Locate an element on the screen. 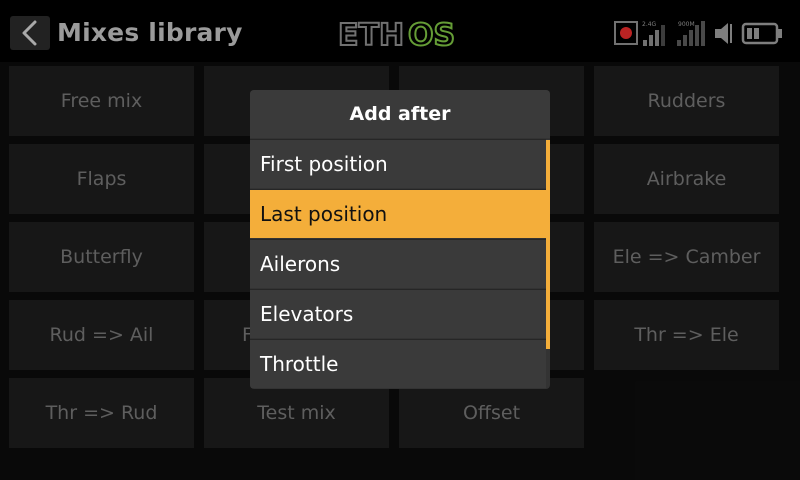 The image size is (800, 480). dialog-title: Add after is located at coordinates (400, 114).